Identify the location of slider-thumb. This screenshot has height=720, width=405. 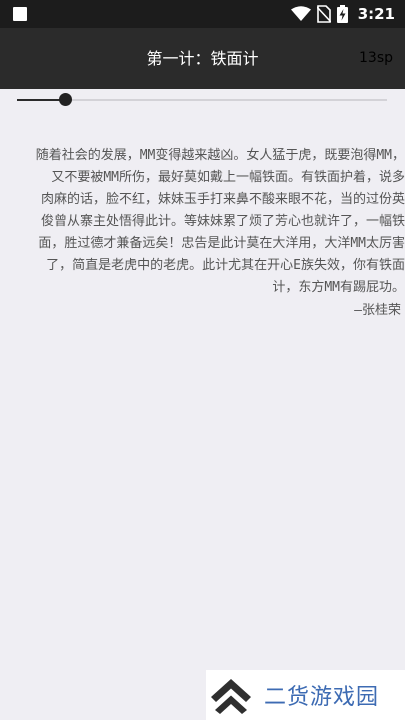
(66, 99).